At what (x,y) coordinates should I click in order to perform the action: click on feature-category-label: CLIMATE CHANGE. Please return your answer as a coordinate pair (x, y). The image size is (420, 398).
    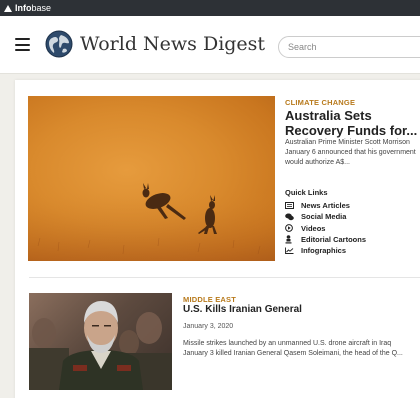
    Looking at the image, I should click on (320, 102).